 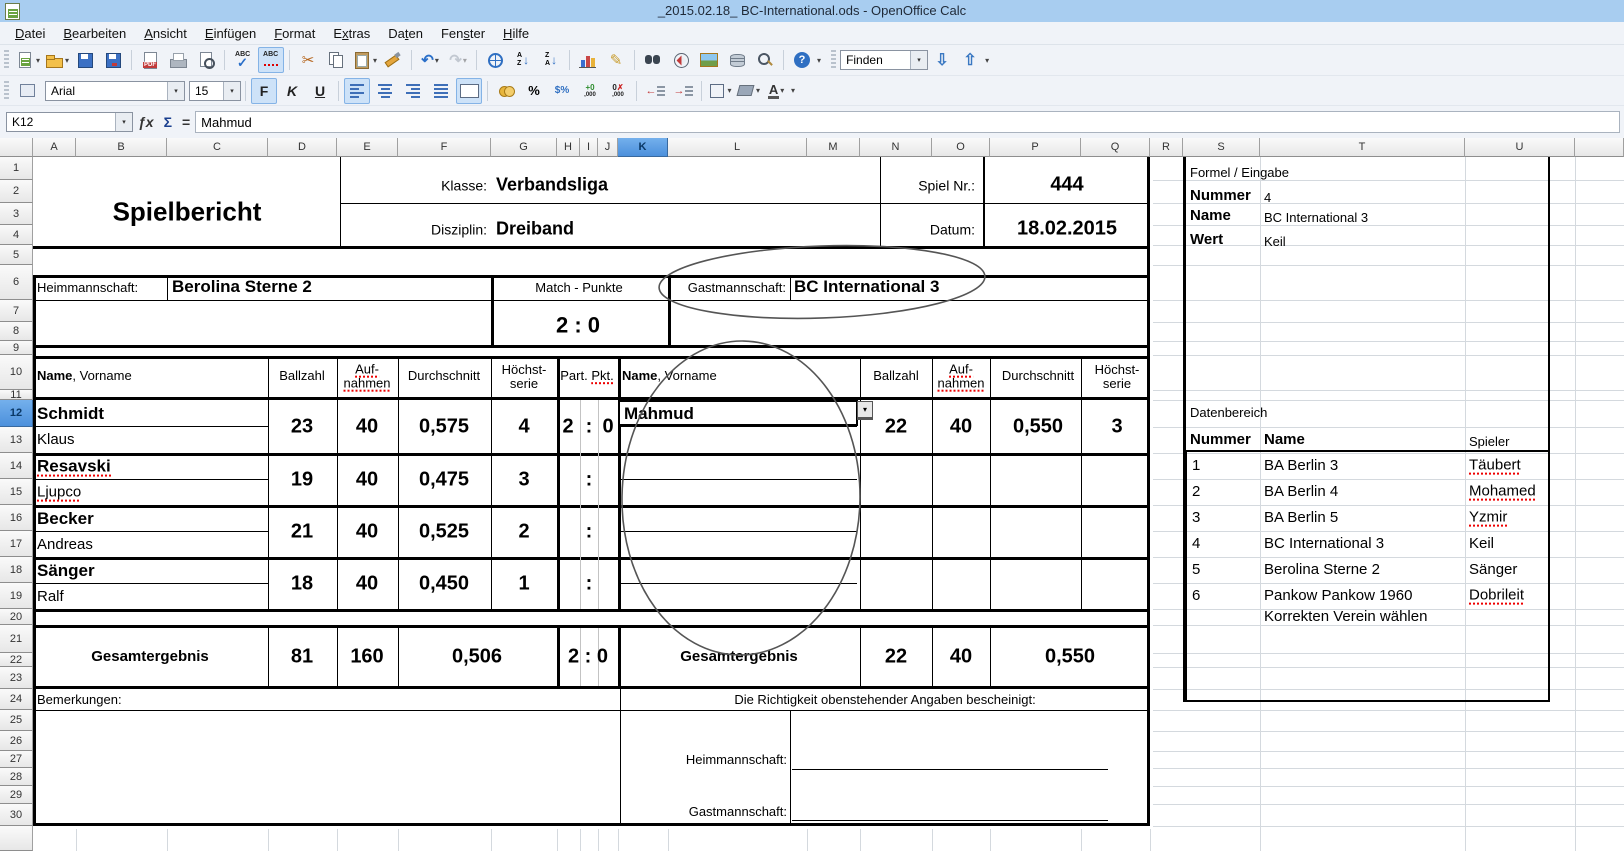 I want to click on font-name-select: Arial ▾, so click(x=115, y=90).